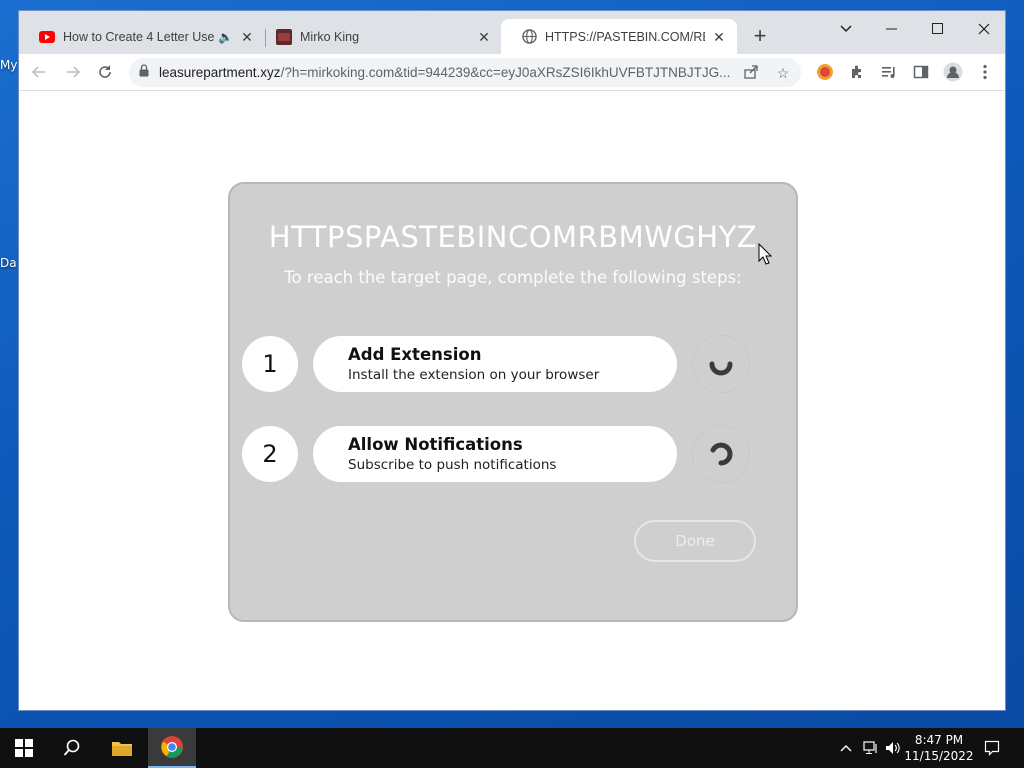 The height and width of the screenshot is (768, 1024). I want to click on taskbar: 8:47 PM 11/15/2022, so click(512, 748).